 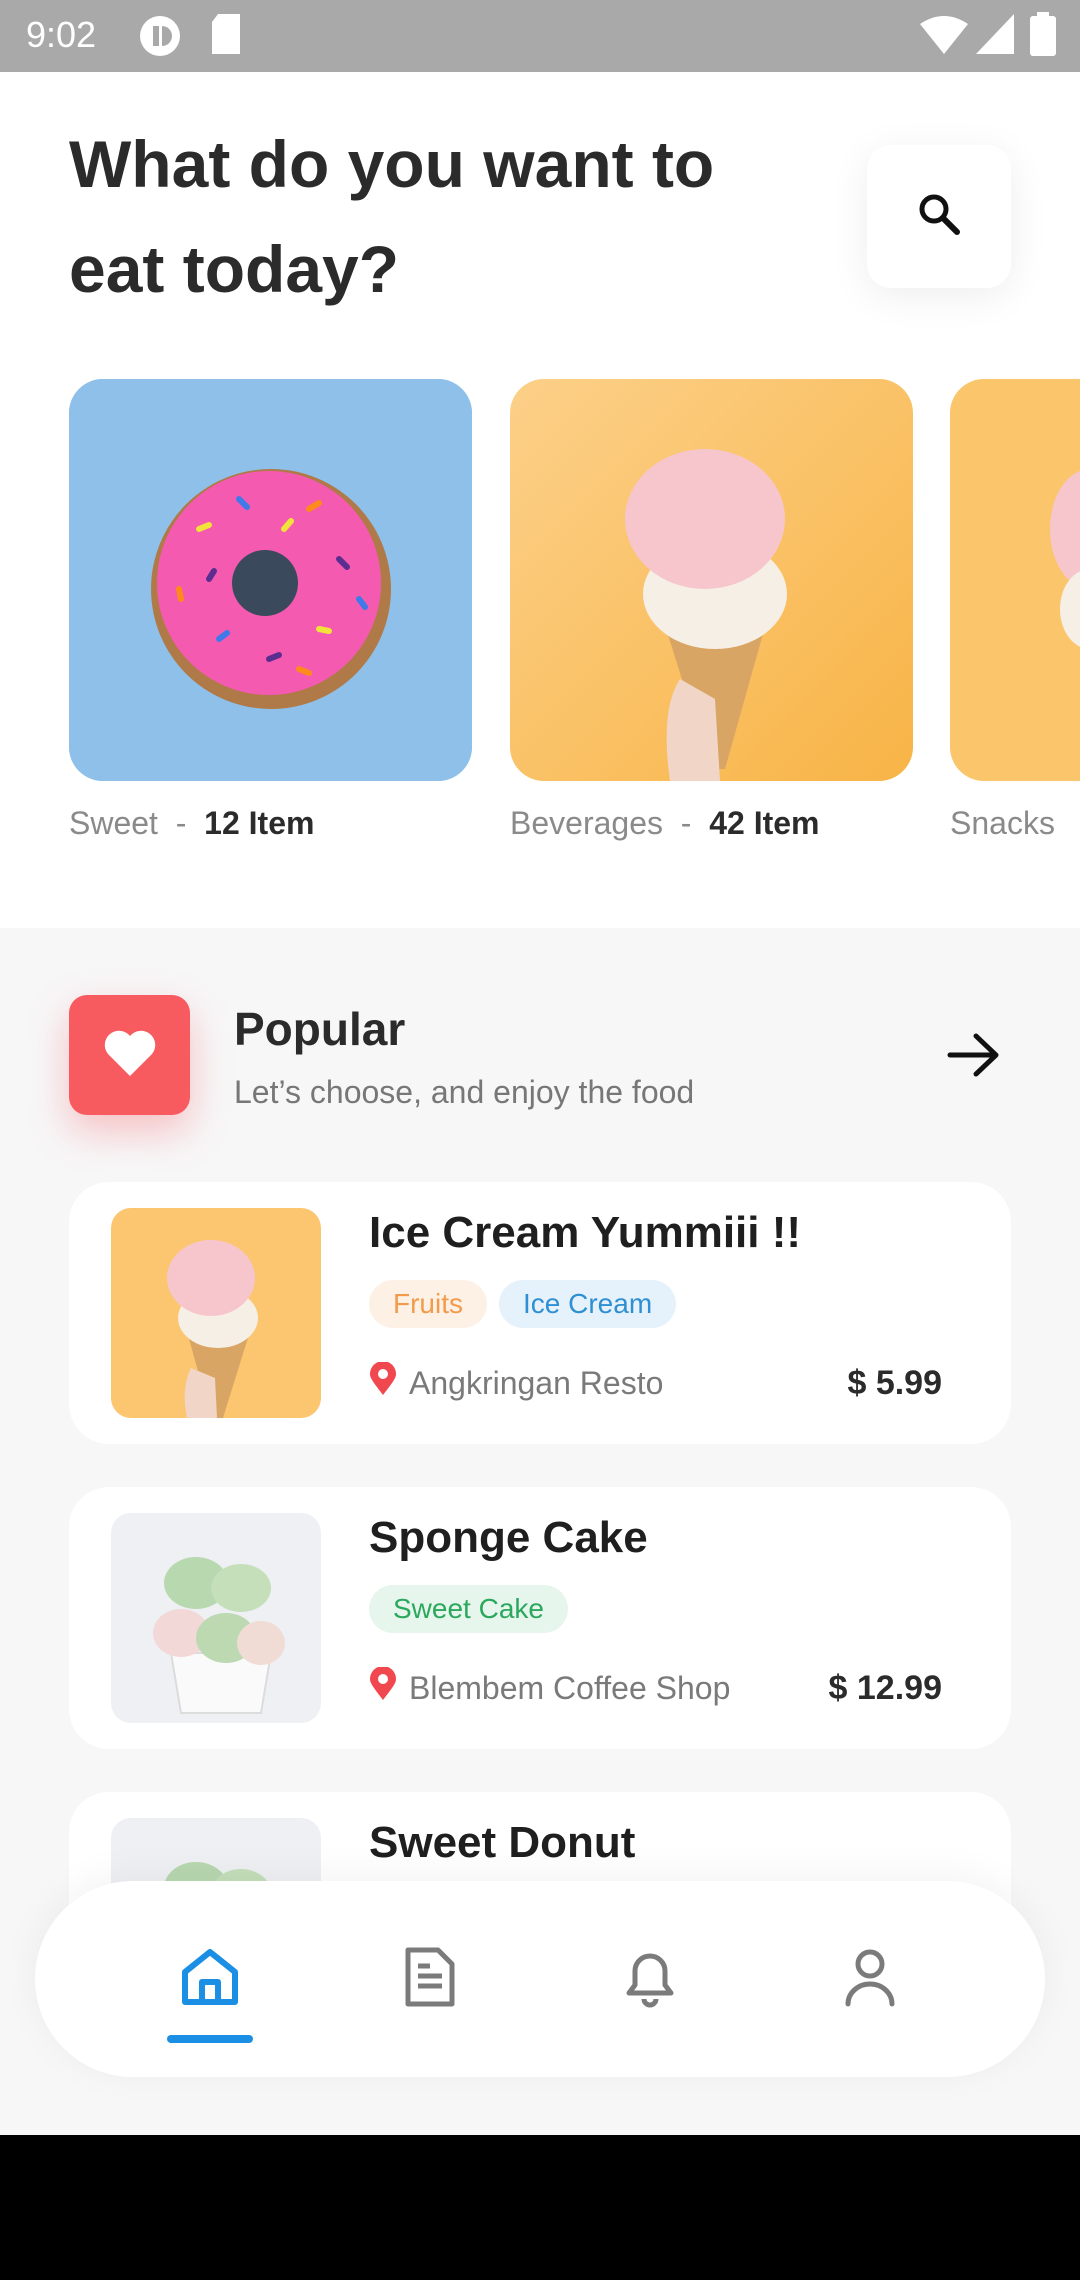 I want to click on active-tab-indicator, so click(x=210, y=2039).